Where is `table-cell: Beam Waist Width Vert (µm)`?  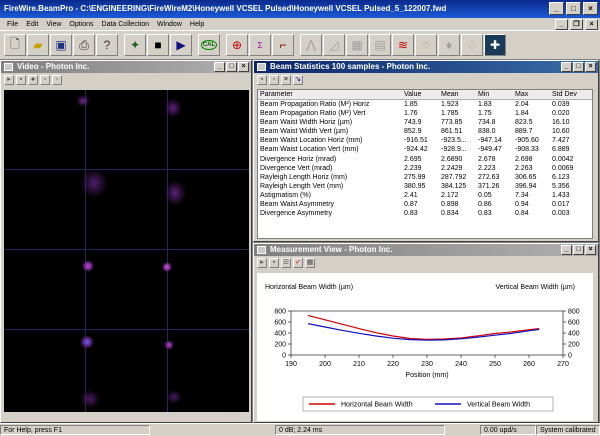
table-cell: Beam Waist Width Vert (µm) is located at coordinates (304, 132).